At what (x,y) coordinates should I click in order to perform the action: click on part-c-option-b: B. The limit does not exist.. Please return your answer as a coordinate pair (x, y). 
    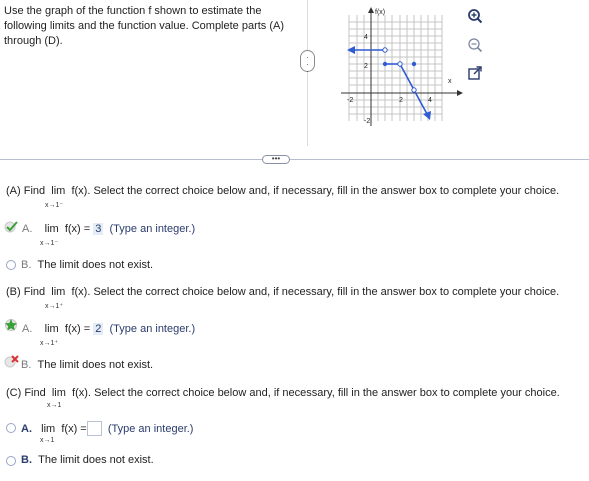
    Looking at the image, I should click on (87, 460).